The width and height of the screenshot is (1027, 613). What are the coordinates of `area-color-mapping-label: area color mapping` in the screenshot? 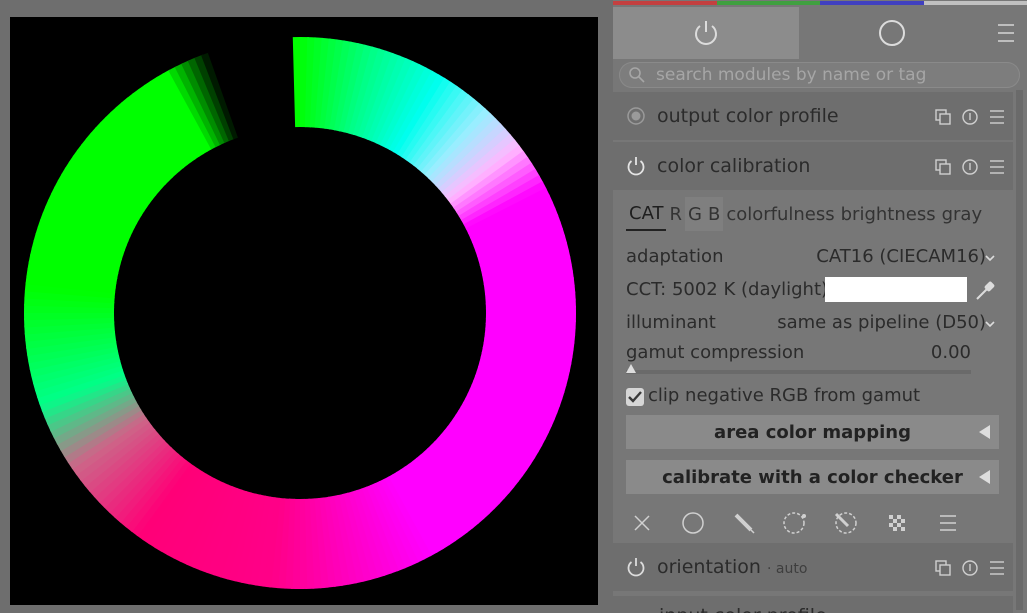 It's located at (812, 432).